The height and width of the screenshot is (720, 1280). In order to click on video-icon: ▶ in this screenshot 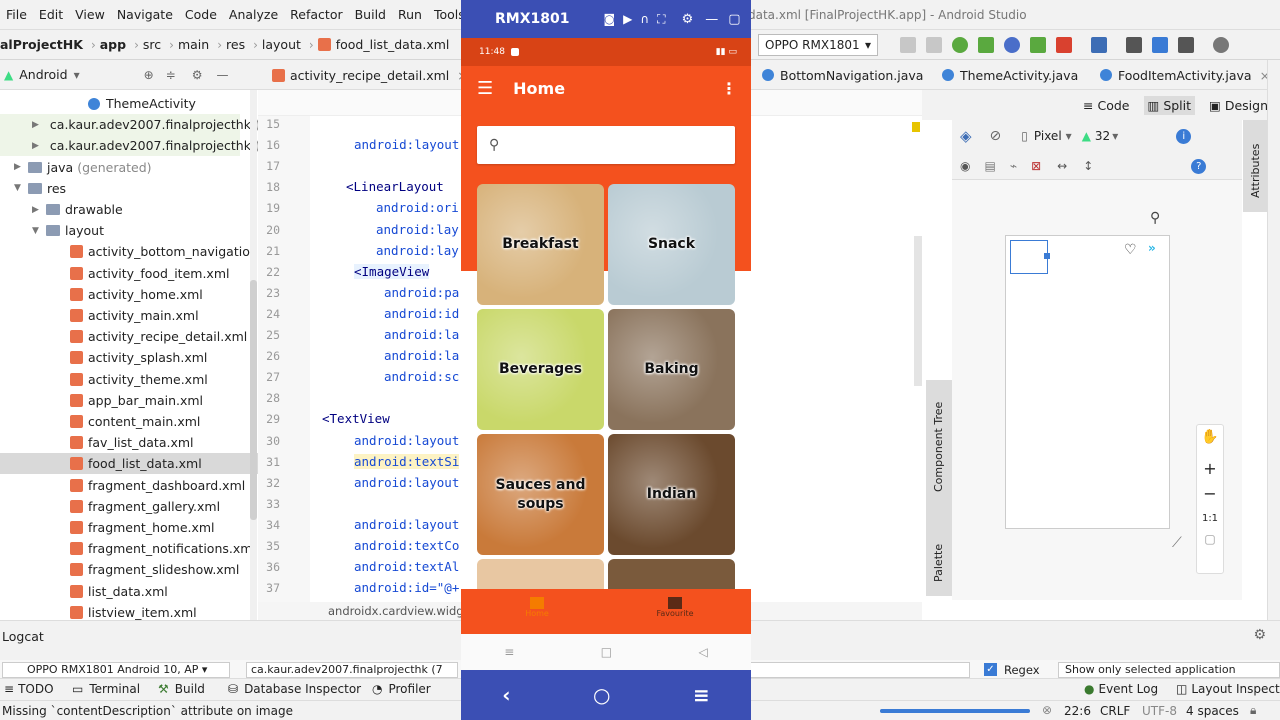, I will do `click(627, 19)`.